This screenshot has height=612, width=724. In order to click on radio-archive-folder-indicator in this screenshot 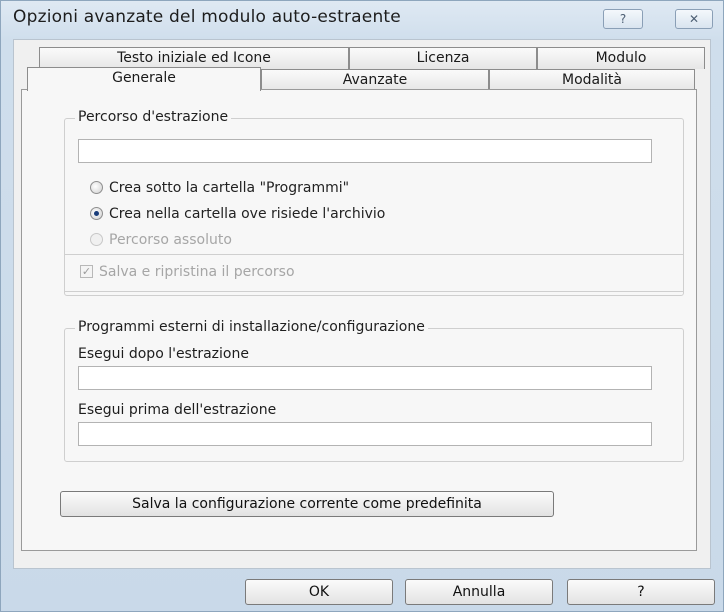, I will do `click(96, 213)`.